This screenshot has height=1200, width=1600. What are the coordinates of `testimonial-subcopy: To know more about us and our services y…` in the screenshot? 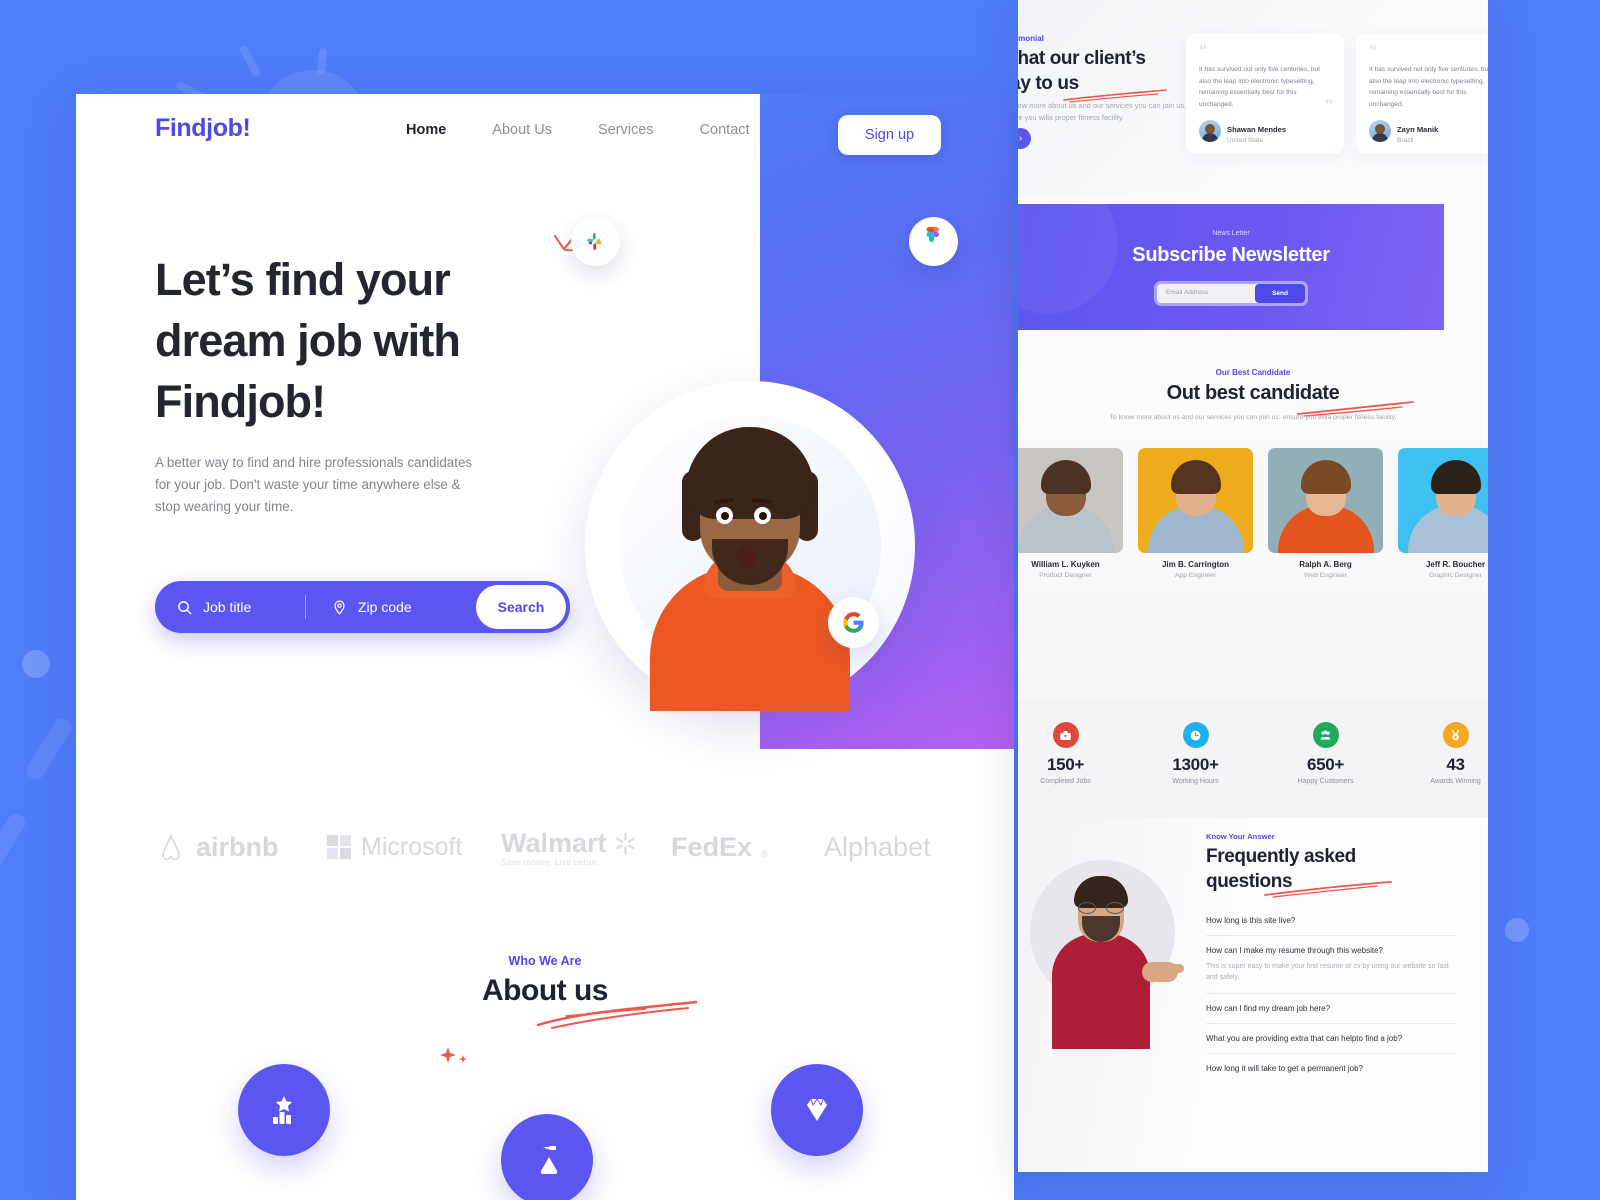 It's located at (1102, 111).